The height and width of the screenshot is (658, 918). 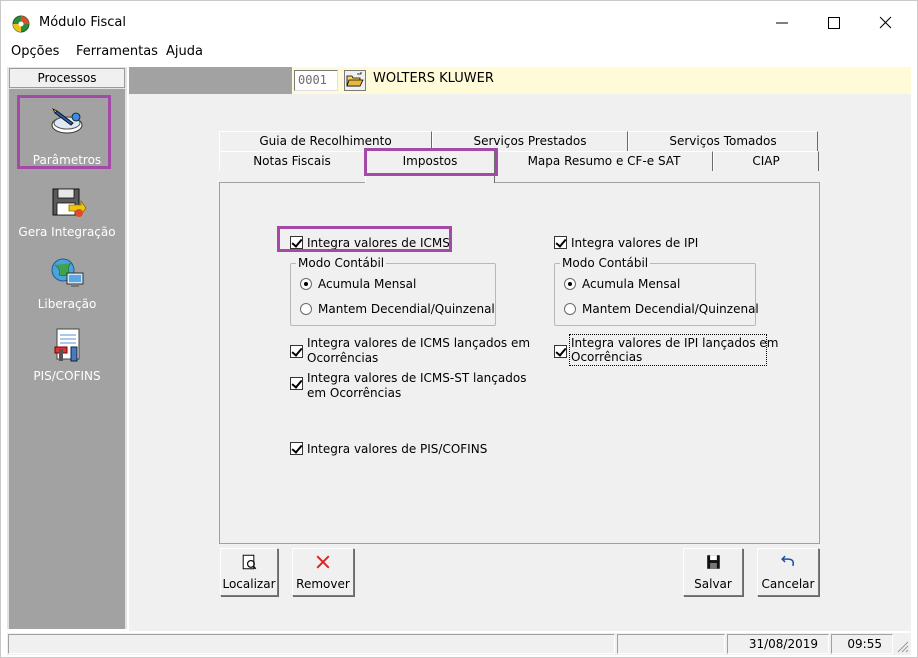 I want to click on remove-x-icon, so click(x=323, y=562).